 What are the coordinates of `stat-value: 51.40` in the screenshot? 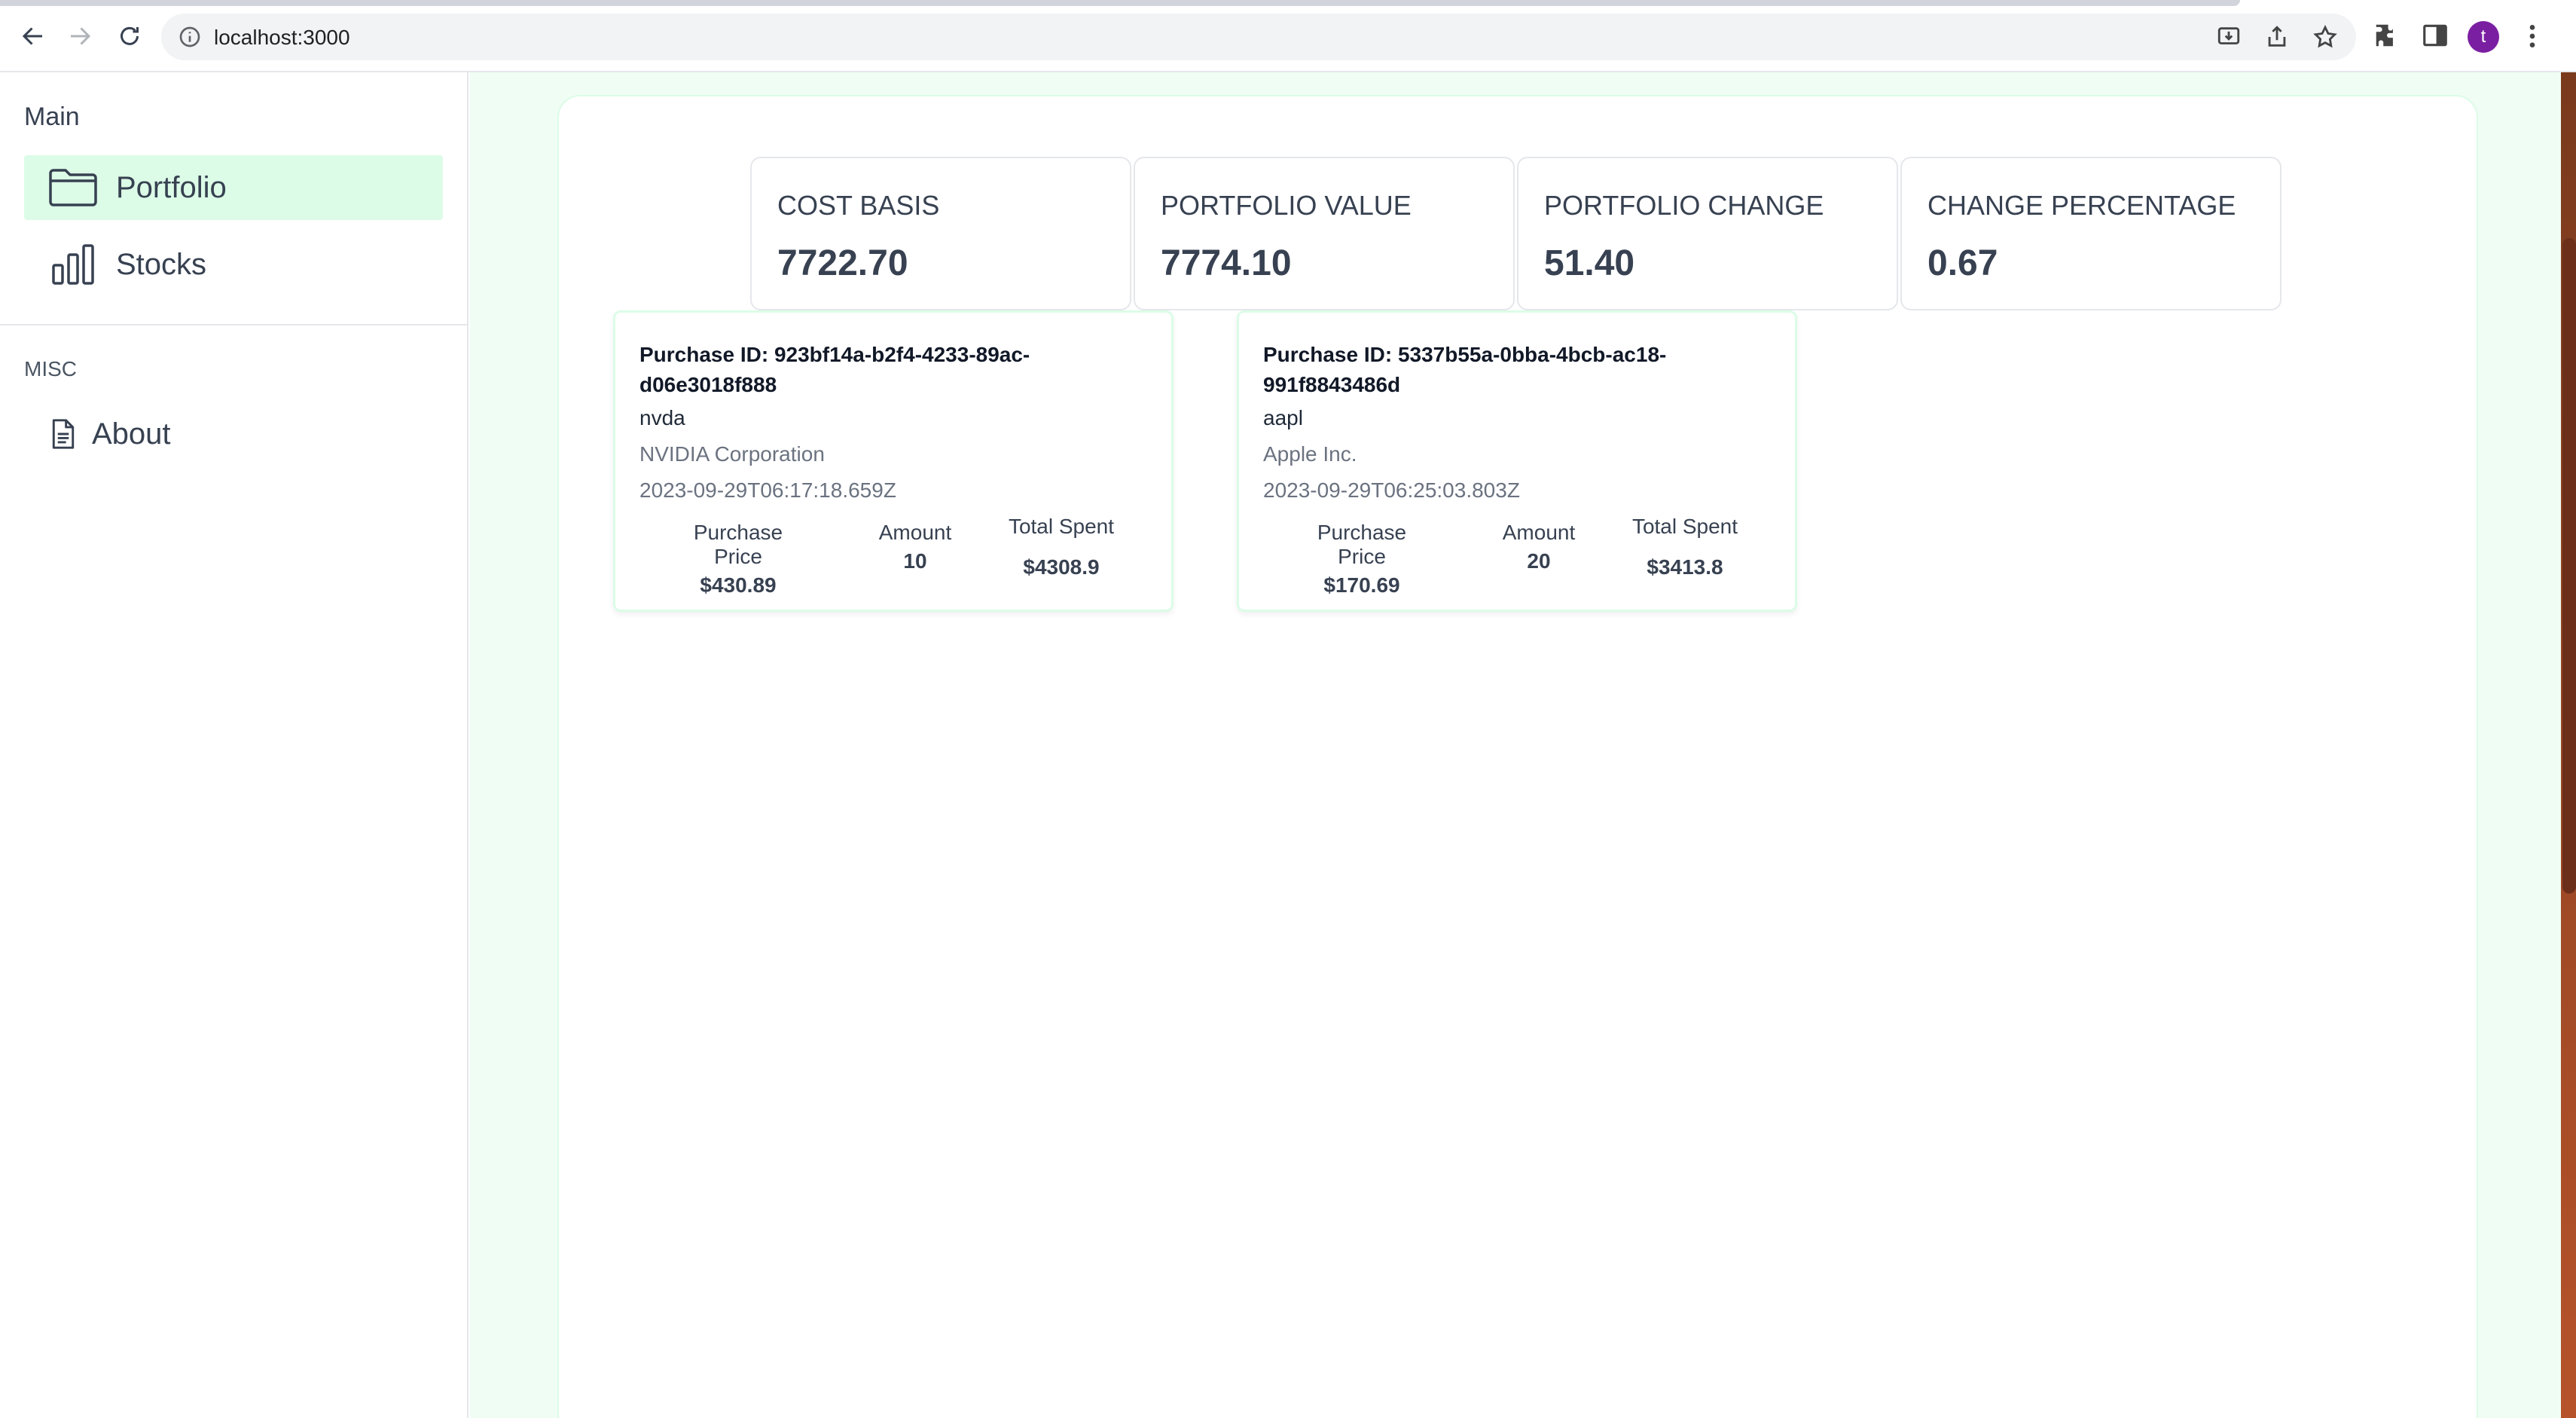 It's located at (1590, 263).